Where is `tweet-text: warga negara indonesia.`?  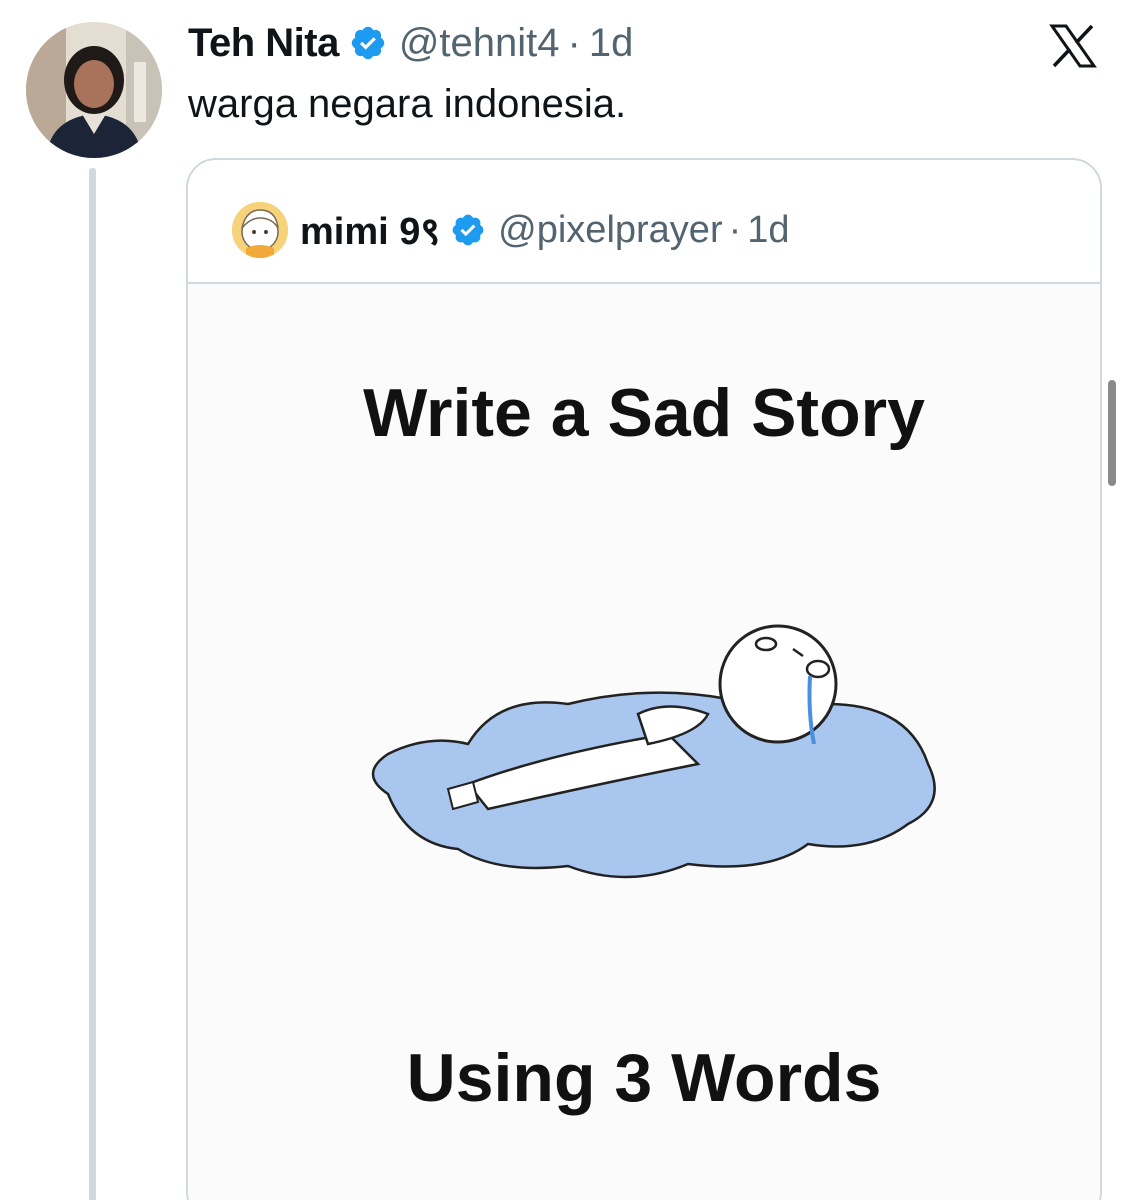
tweet-text: warga negara indonesia. is located at coordinates (407, 104).